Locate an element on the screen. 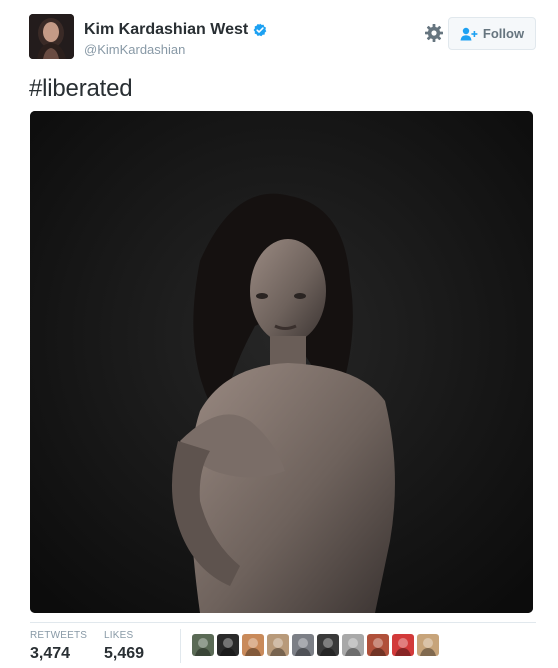  likes-count: 5,469 is located at coordinates (124, 653).